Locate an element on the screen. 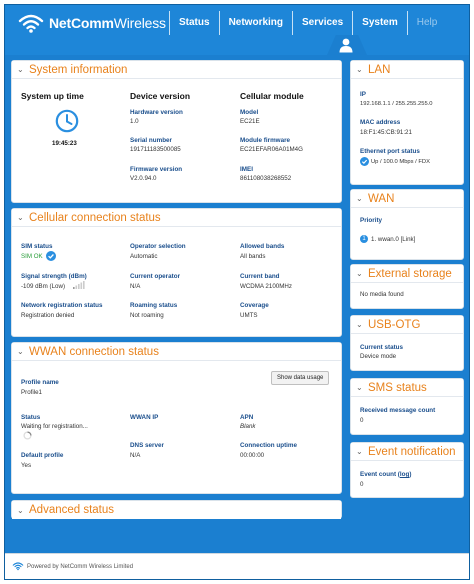 The image size is (474, 584). connection-uptime-label: Connection uptime is located at coordinates (269, 445).